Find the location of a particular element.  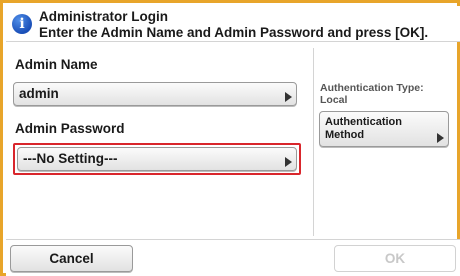

admin-password-value: ---No Setting--- is located at coordinates (70, 158).